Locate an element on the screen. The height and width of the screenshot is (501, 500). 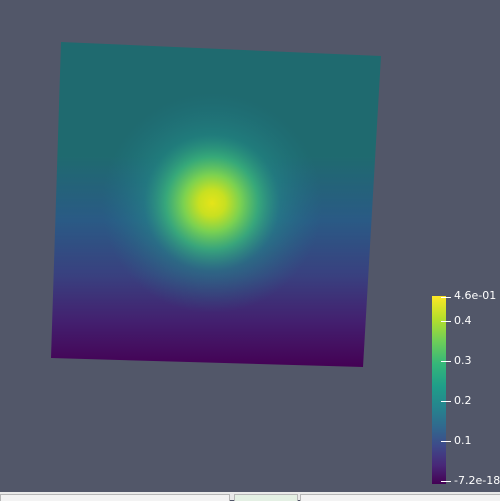
colorbar-max-label: 4.6e-01 is located at coordinates (475, 295).